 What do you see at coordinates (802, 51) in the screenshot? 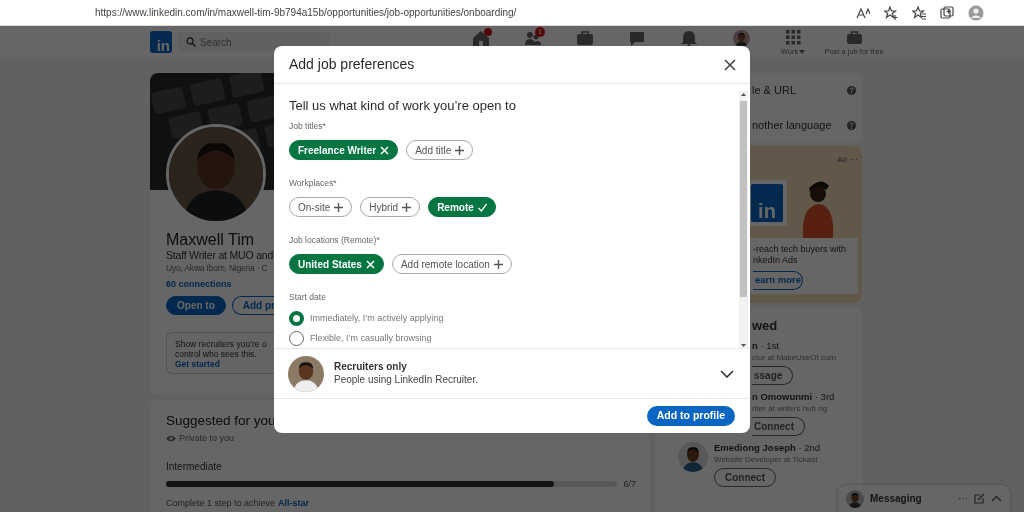
I see `caret-icon` at bounding box center [802, 51].